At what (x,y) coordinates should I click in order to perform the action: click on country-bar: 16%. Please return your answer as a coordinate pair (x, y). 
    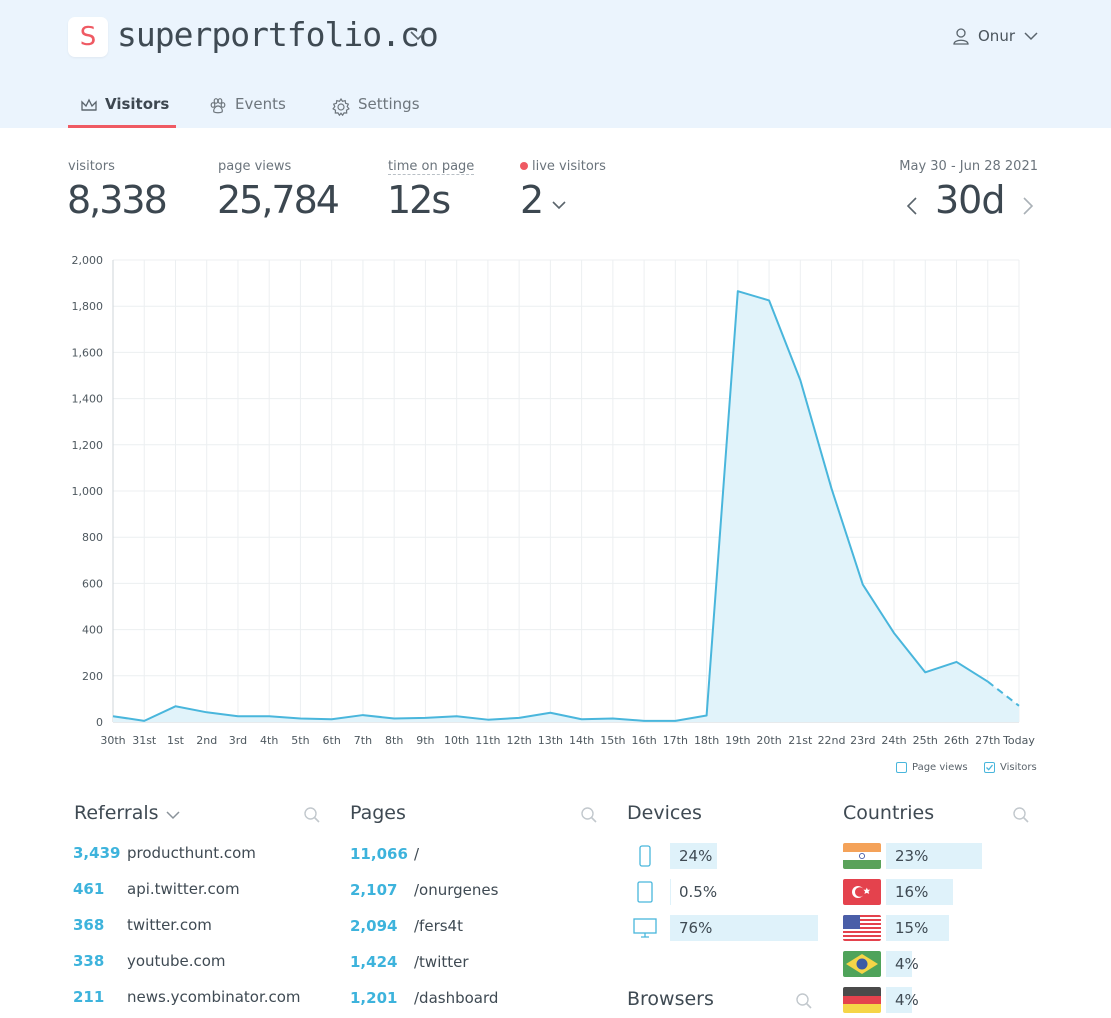
    Looking at the image, I should click on (961, 892).